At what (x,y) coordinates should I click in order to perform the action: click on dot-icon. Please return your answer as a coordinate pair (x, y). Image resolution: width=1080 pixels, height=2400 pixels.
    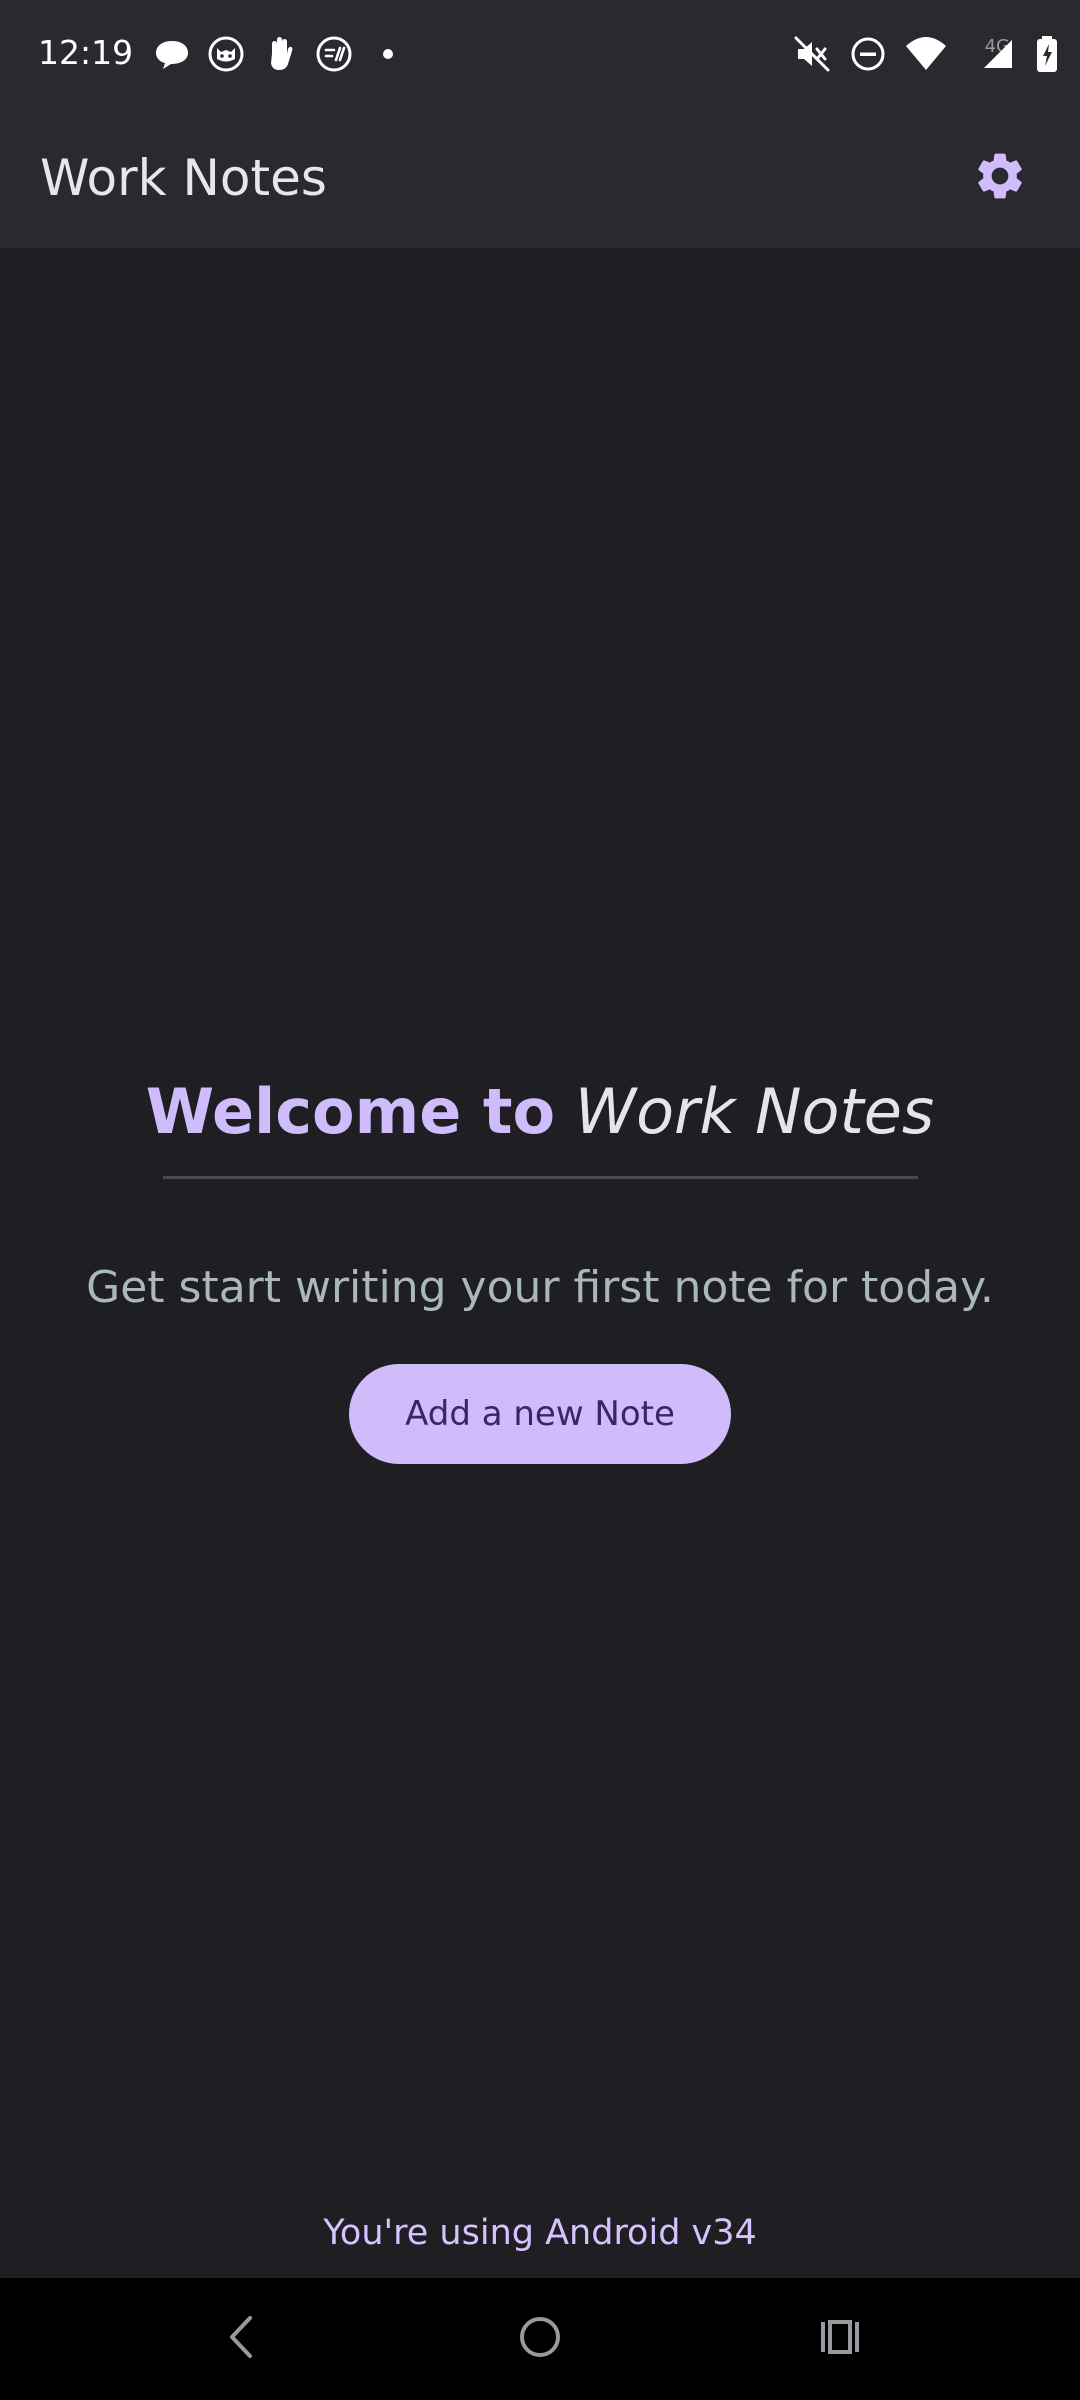
    Looking at the image, I should click on (388, 54).